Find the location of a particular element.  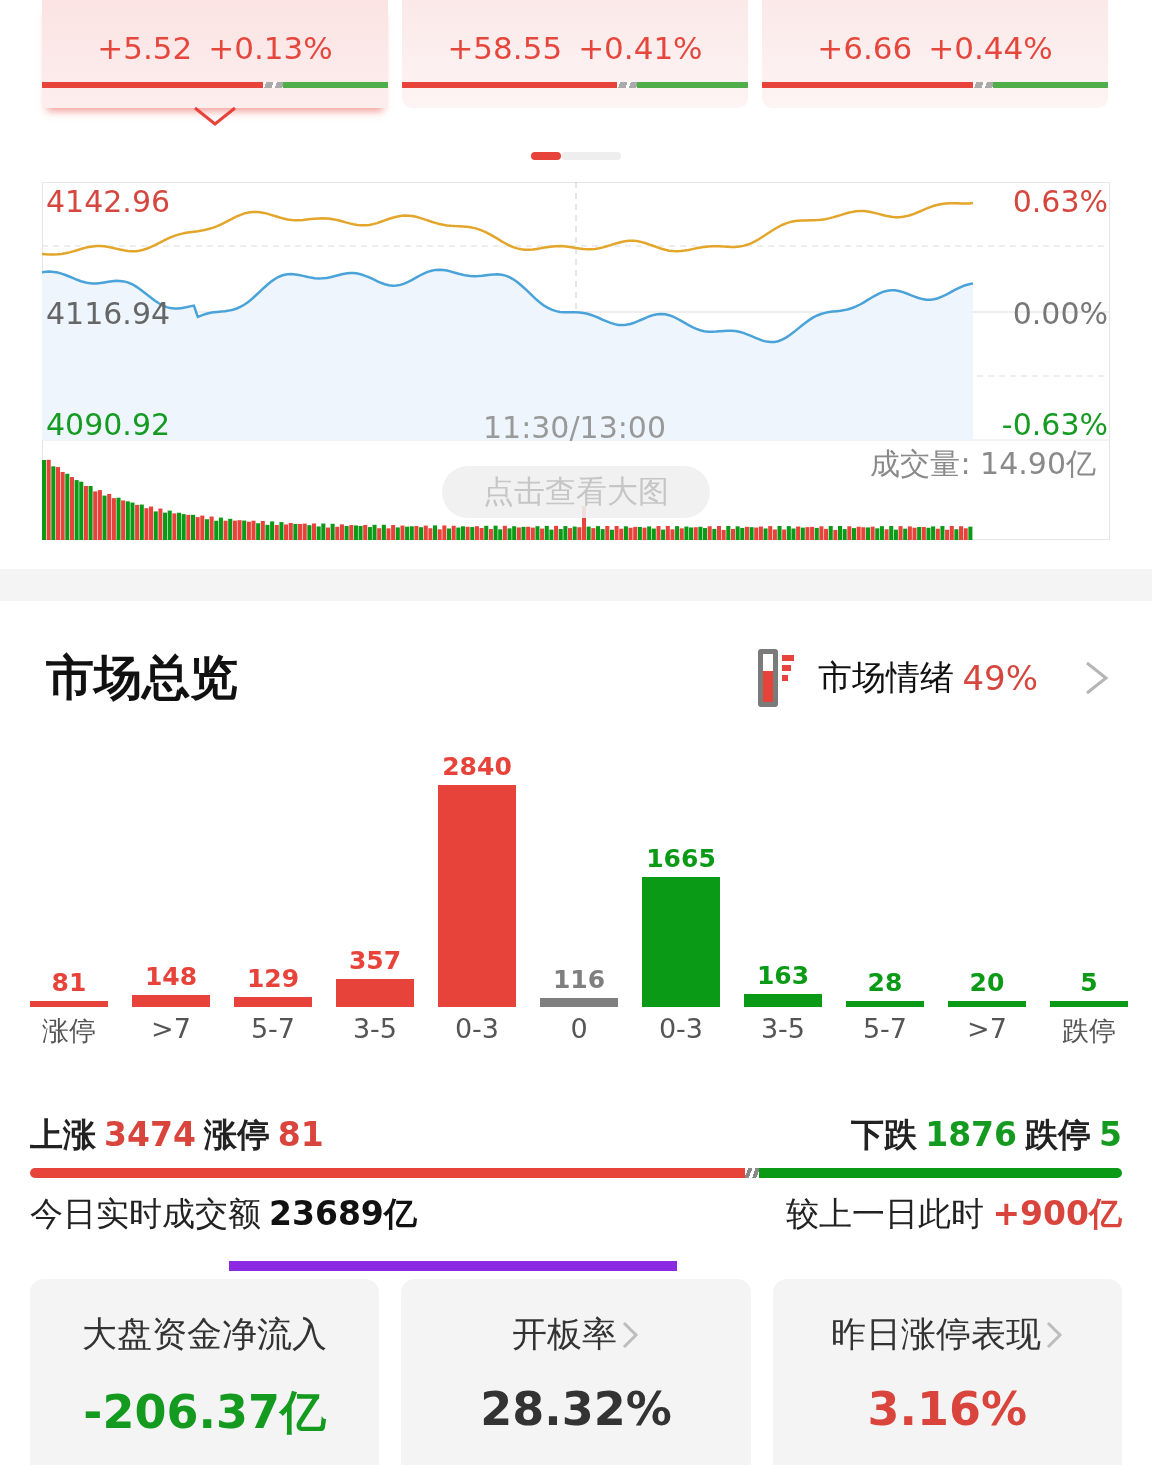

stat-value: 28.32% is located at coordinates (576, 1409).